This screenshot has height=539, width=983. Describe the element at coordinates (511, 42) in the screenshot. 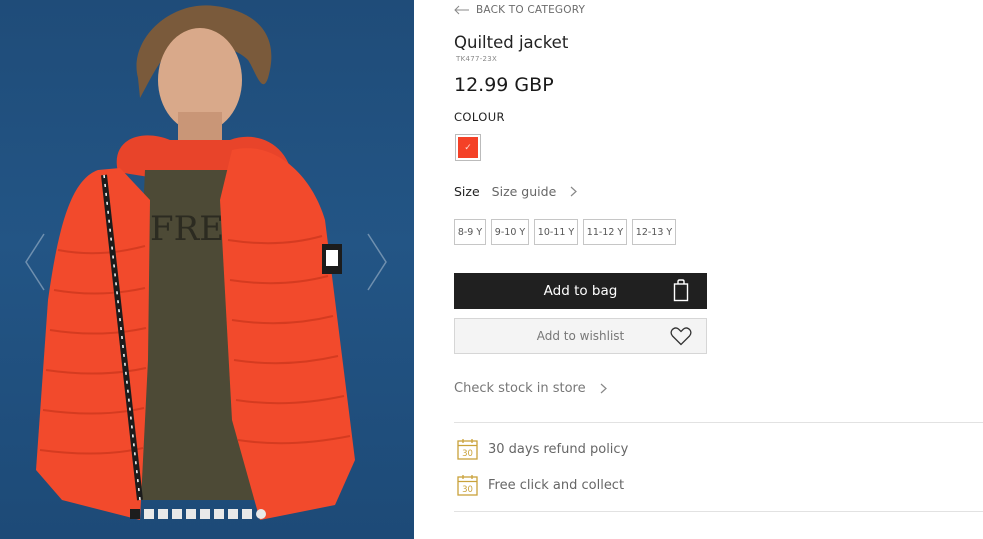

I see `product-title: Quilted jacket` at that location.